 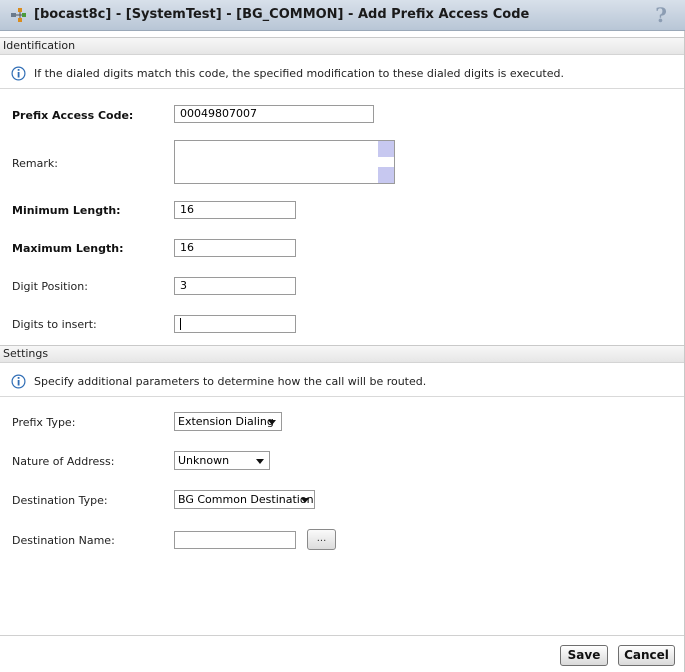 I want to click on footer-divider, so click(x=342, y=635).